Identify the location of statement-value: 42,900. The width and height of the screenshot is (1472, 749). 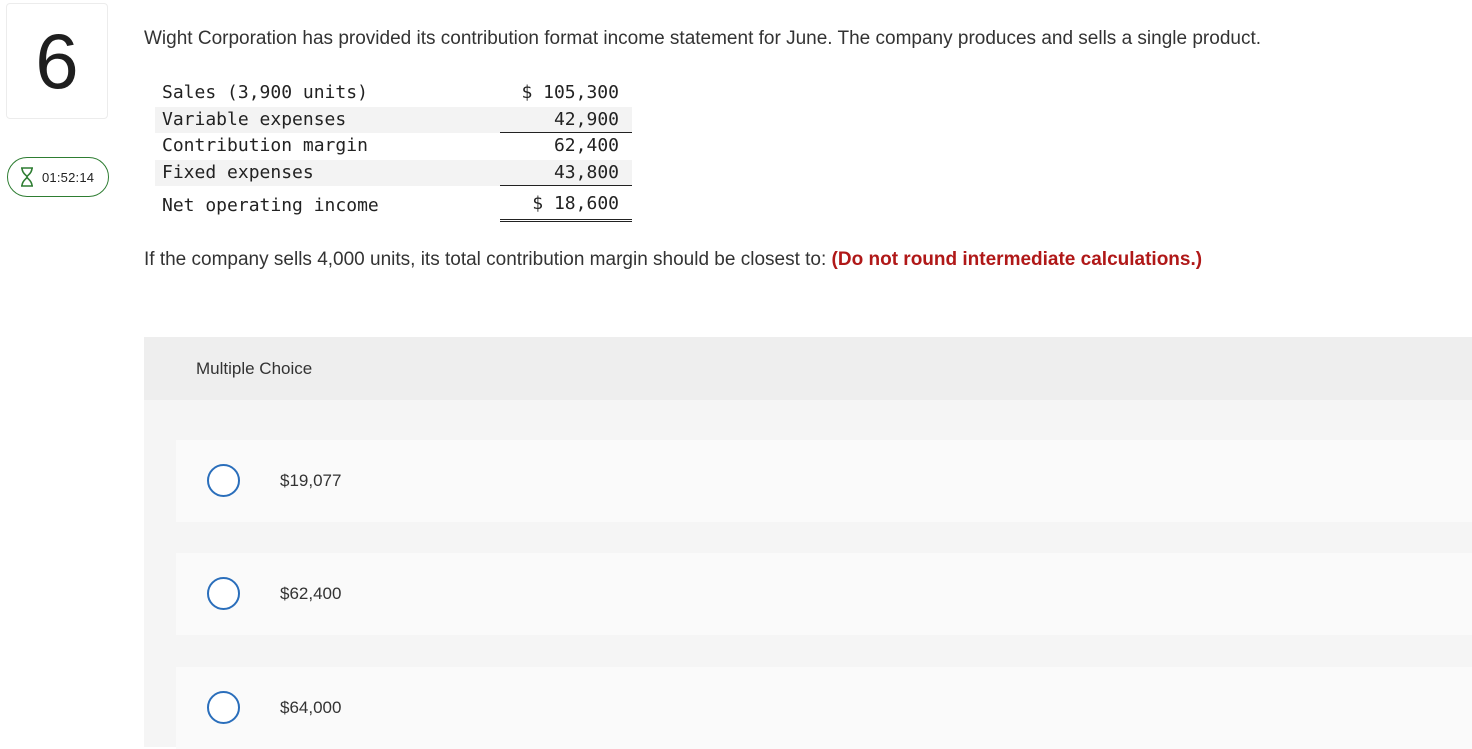
(566, 120).